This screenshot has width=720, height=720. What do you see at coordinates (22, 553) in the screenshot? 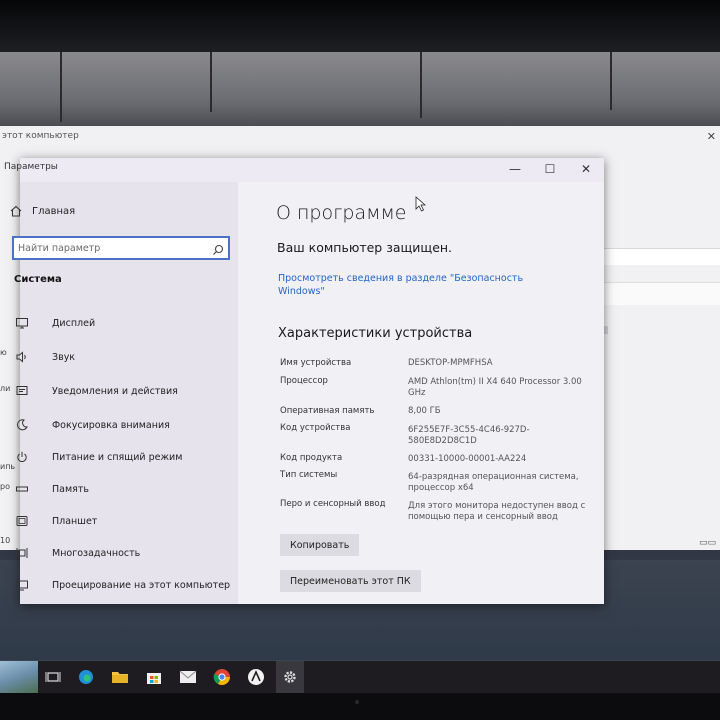
I see `multitasking-icon` at bounding box center [22, 553].